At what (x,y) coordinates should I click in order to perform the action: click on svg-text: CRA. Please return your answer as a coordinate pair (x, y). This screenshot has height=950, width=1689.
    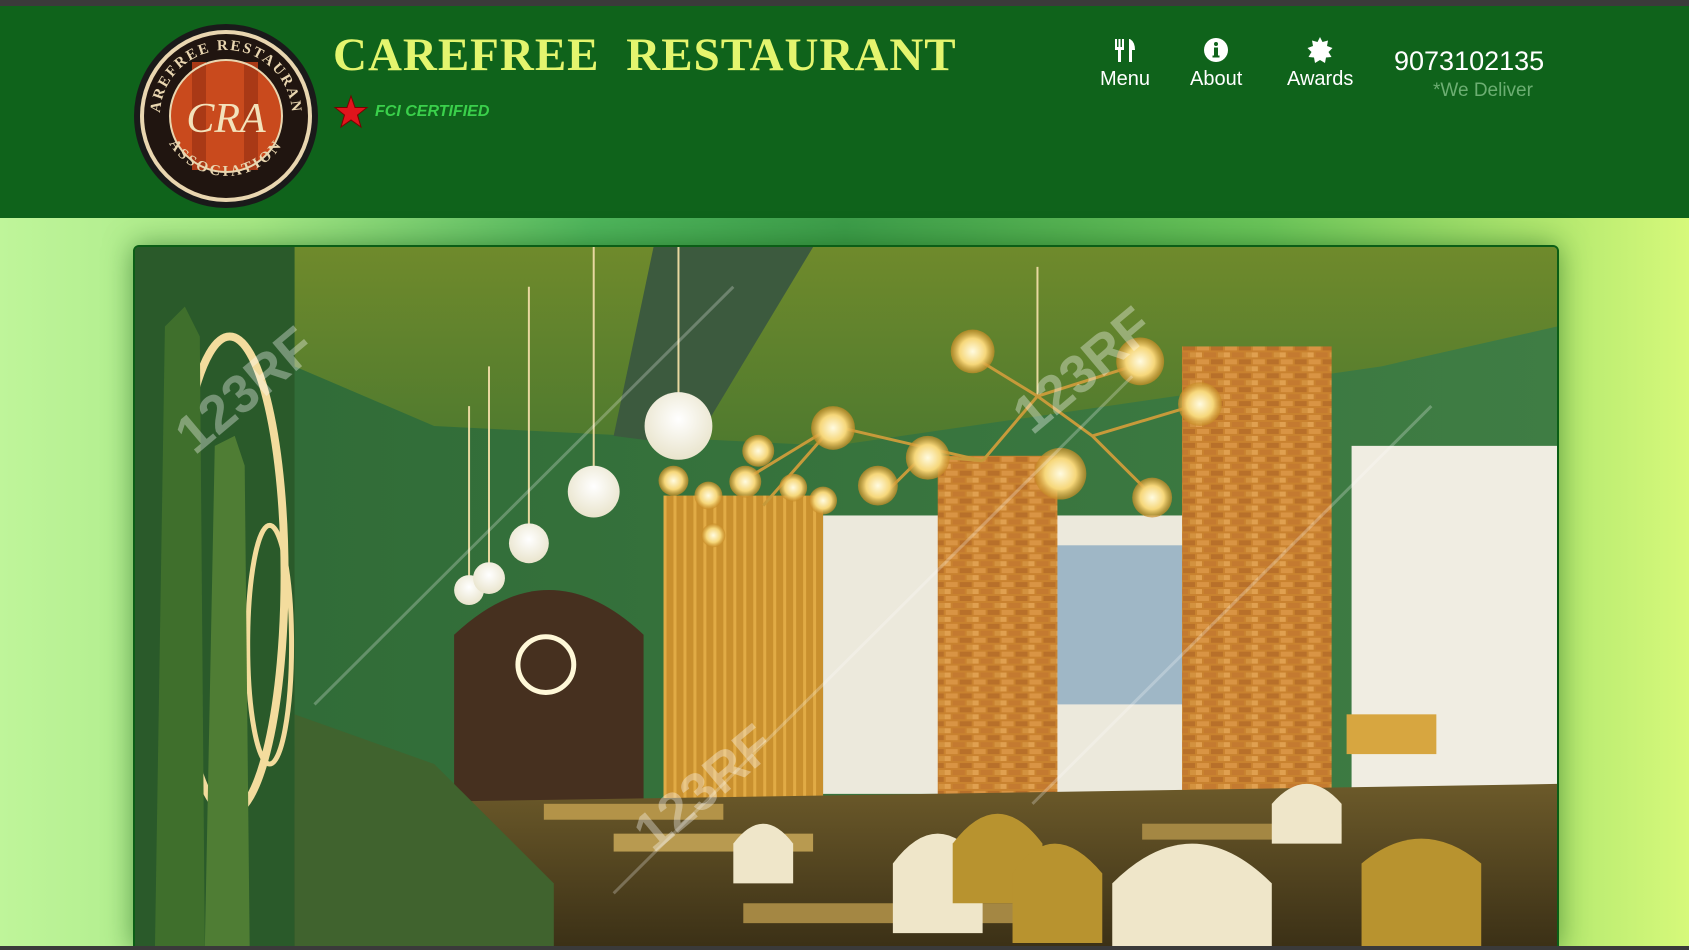
    Looking at the image, I should click on (226, 119).